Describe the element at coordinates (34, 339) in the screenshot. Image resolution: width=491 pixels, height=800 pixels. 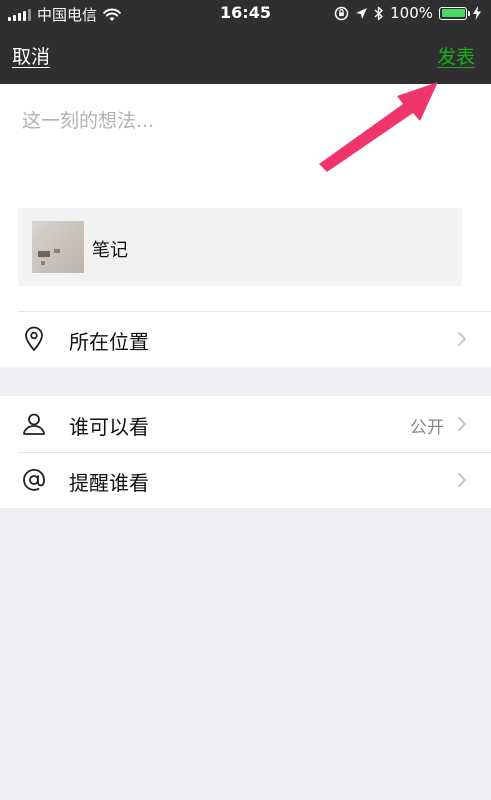
I see `location-pin-icon` at that location.